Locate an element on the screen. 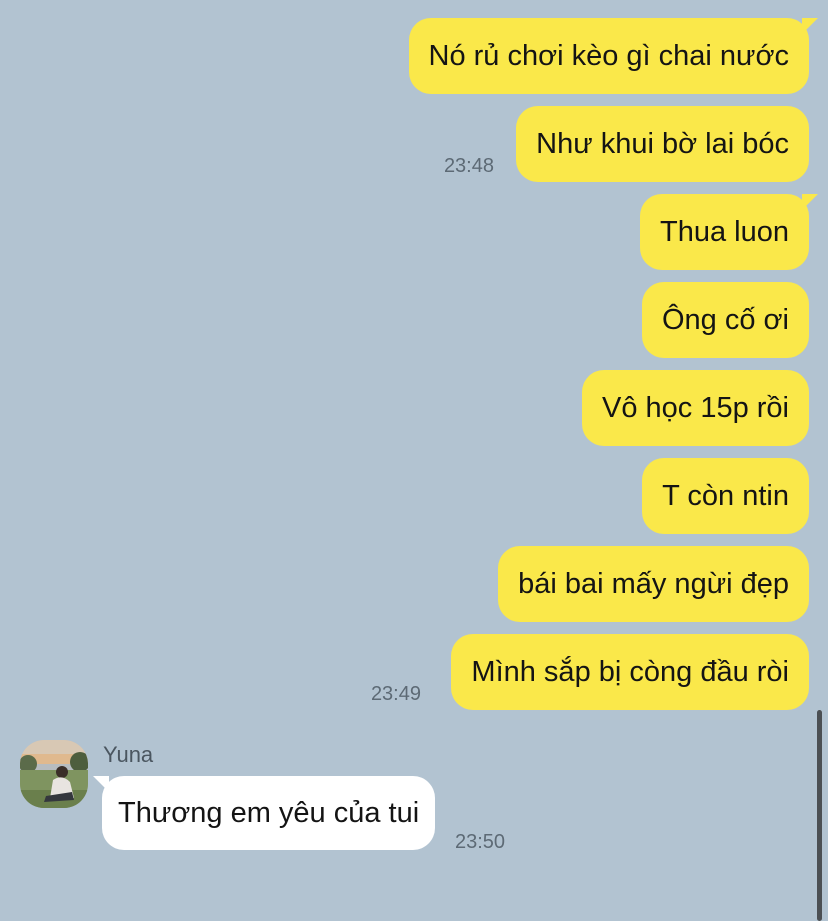 The image size is (828, 921). outgoing-message-bubble: Như khui bờ lai bóc is located at coordinates (662, 144).